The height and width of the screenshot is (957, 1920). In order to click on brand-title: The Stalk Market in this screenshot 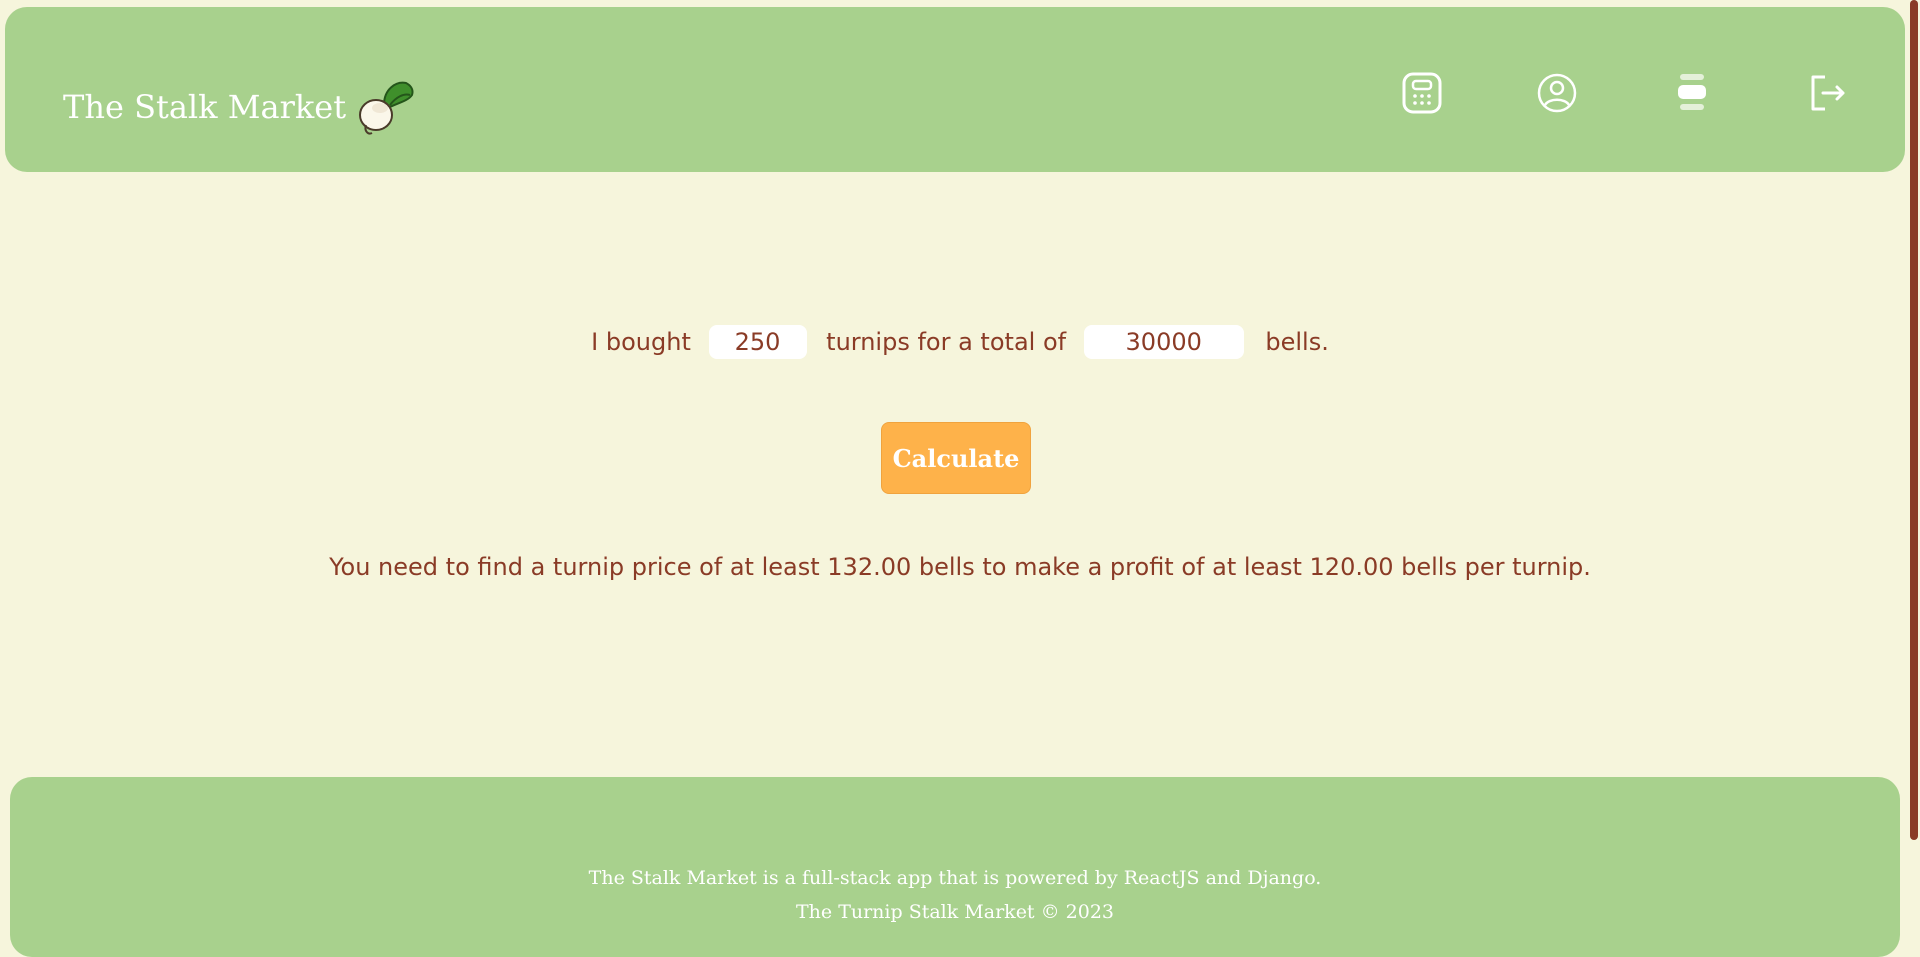, I will do `click(204, 107)`.